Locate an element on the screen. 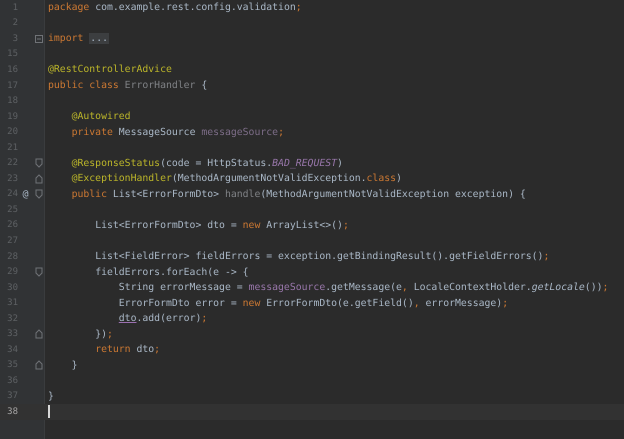 This screenshot has width=624, height=439. code-line: @ResponseStatus(code = HttpStatus.BAD_REQUEST) is located at coordinates (207, 163).